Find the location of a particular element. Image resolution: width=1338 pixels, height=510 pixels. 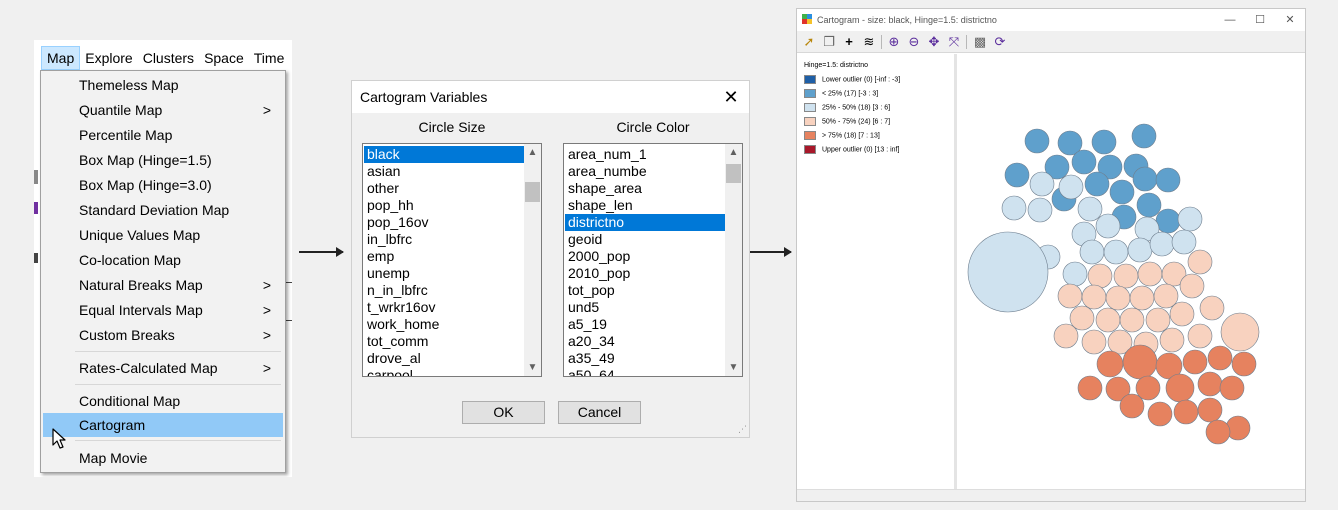

size-list-item: pop_hh is located at coordinates (452, 205).